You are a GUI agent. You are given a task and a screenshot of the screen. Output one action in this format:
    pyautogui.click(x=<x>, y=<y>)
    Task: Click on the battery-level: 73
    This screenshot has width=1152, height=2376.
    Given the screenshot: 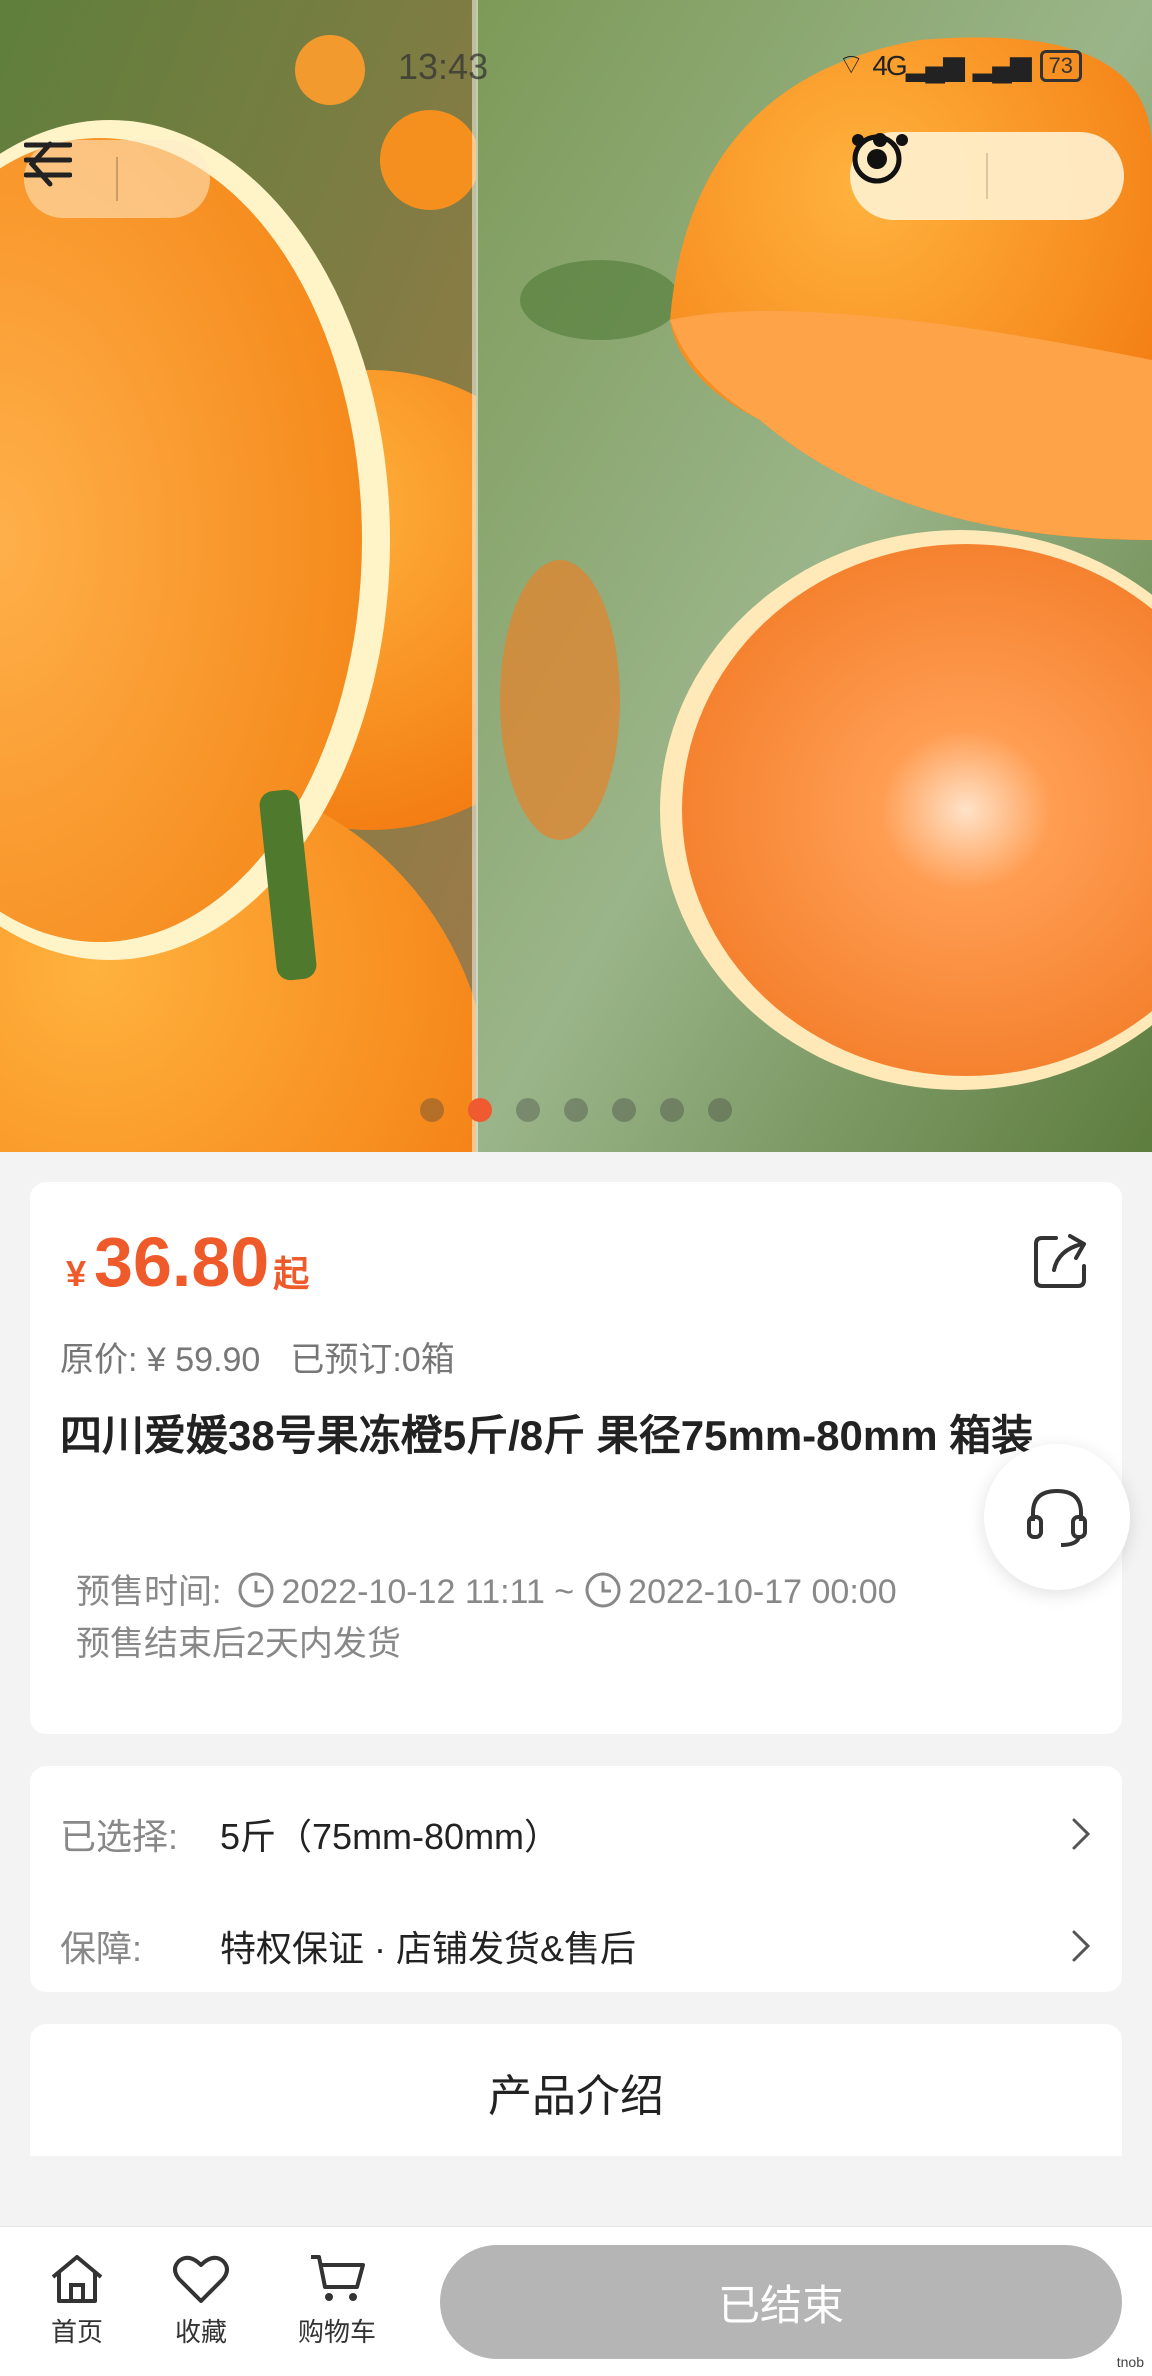 What is the action you would take?
    pyautogui.click(x=1060, y=65)
    